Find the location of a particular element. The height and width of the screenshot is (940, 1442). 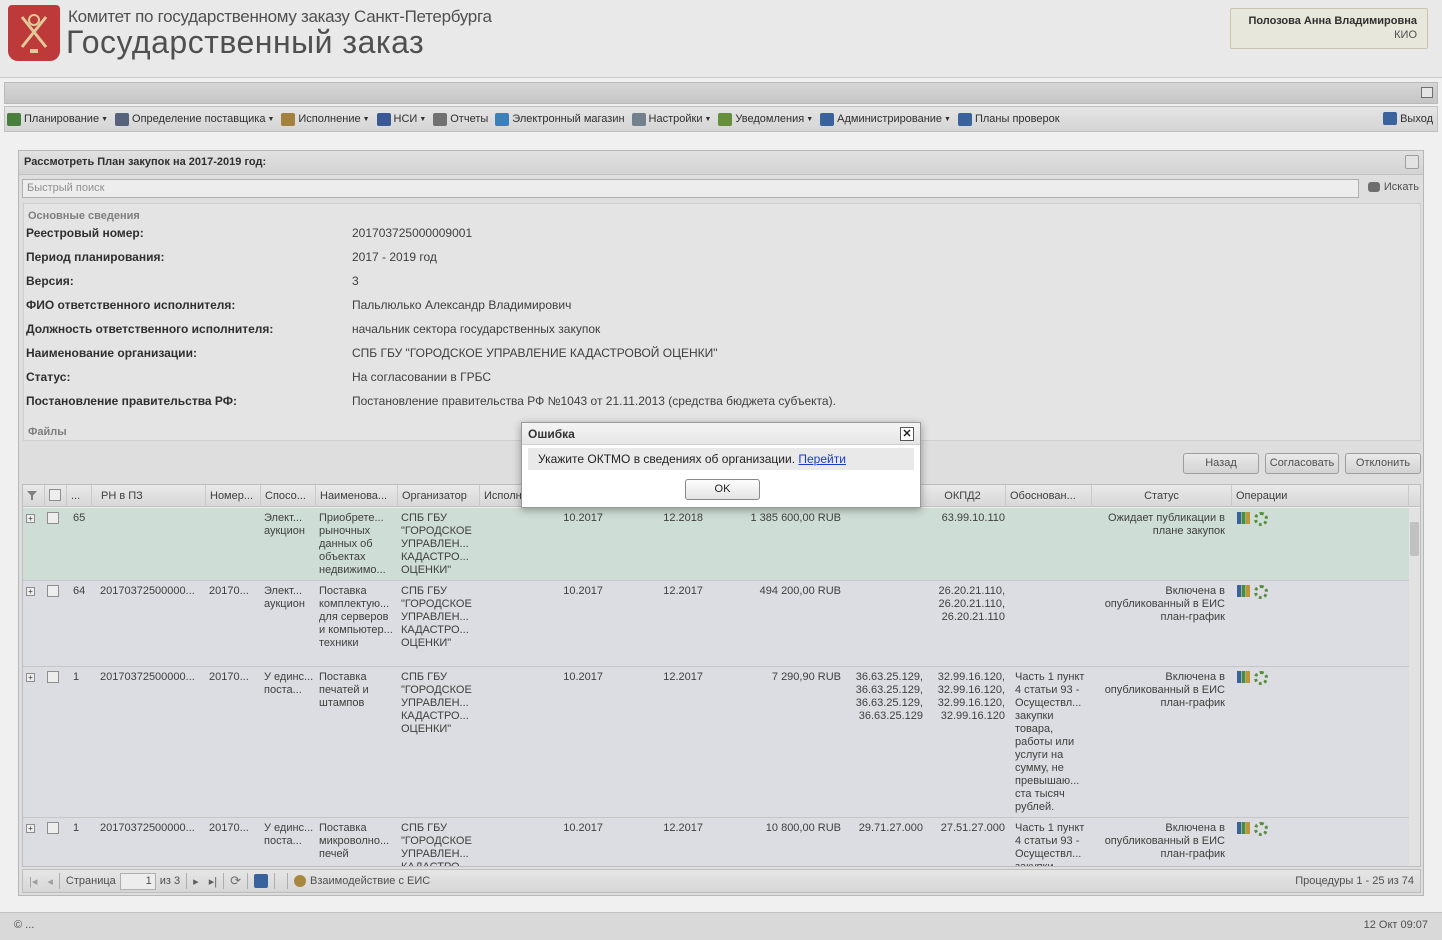

menu-item-label: Администрирование is located at coordinates (890, 119).